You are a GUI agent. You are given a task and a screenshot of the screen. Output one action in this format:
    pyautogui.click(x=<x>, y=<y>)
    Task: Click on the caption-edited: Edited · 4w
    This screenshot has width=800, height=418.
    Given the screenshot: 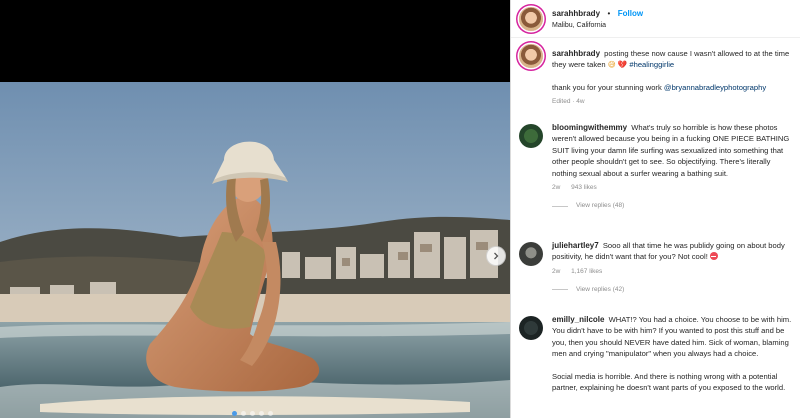 What is the action you would take?
    pyautogui.click(x=568, y=102)
    